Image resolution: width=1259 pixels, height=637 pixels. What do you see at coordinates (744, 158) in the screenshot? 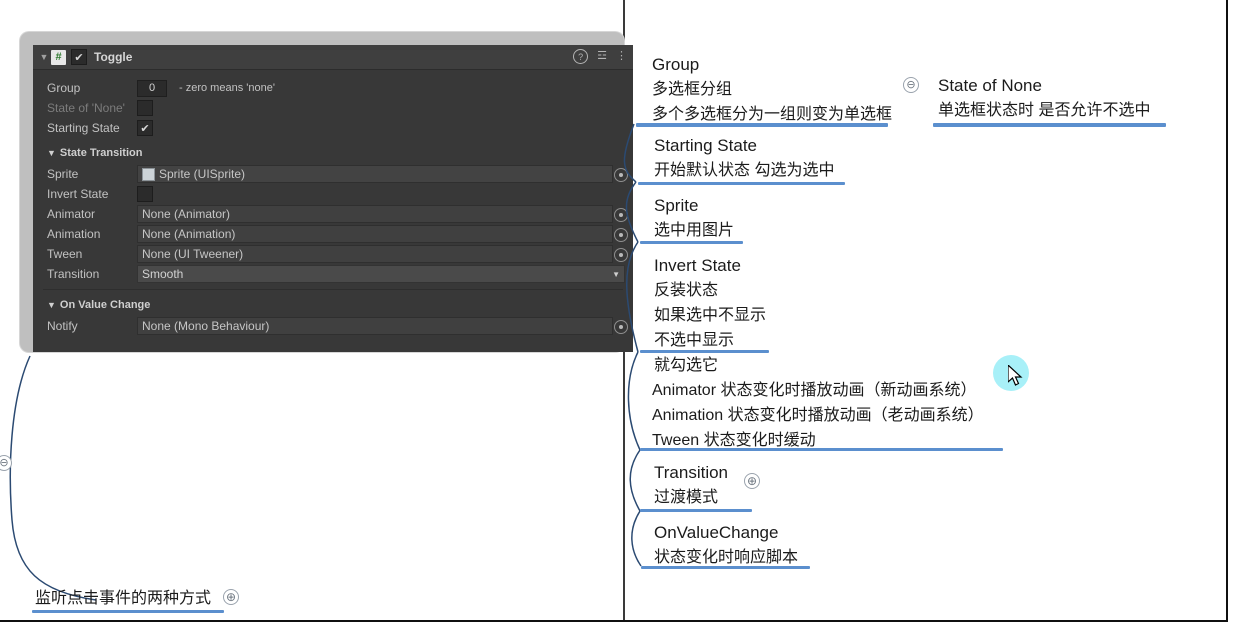
I see `mindmap-node-starting-state: Starting State 开始默认状态 勾选为选中` at bounding box center [744, 158].